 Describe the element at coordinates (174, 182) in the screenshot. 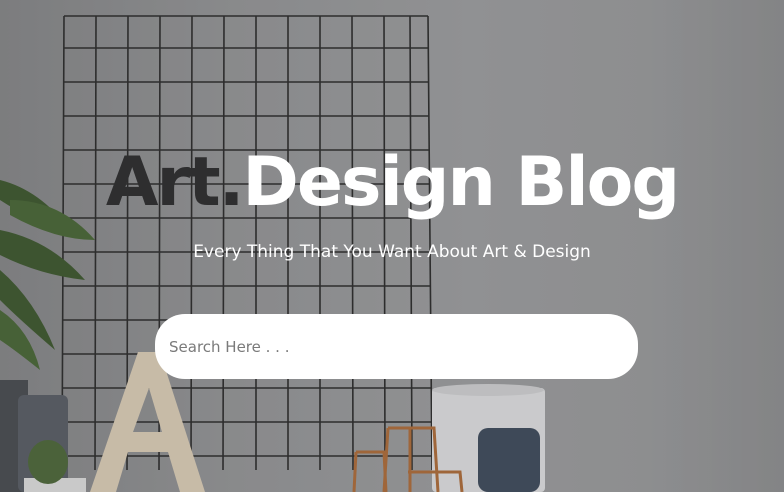

I see `title-art: Art.` at that location.